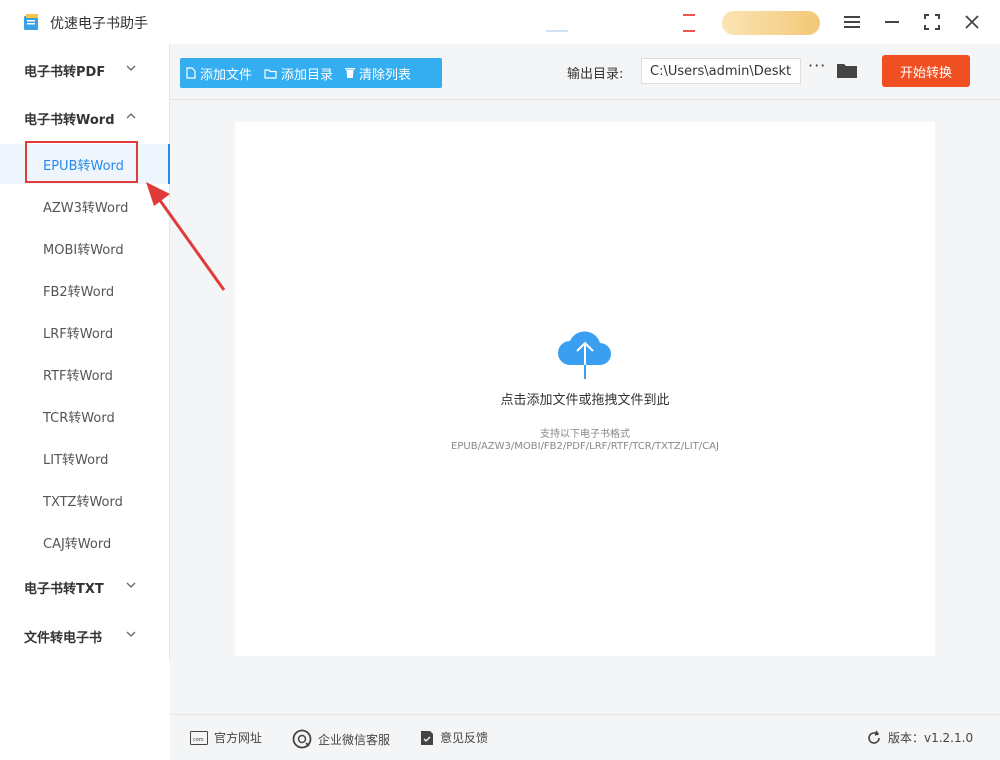 The height and width of the screenshot is (760, 1000). I want to click on output-dir-label: 输出目录:, so click(595, 74).